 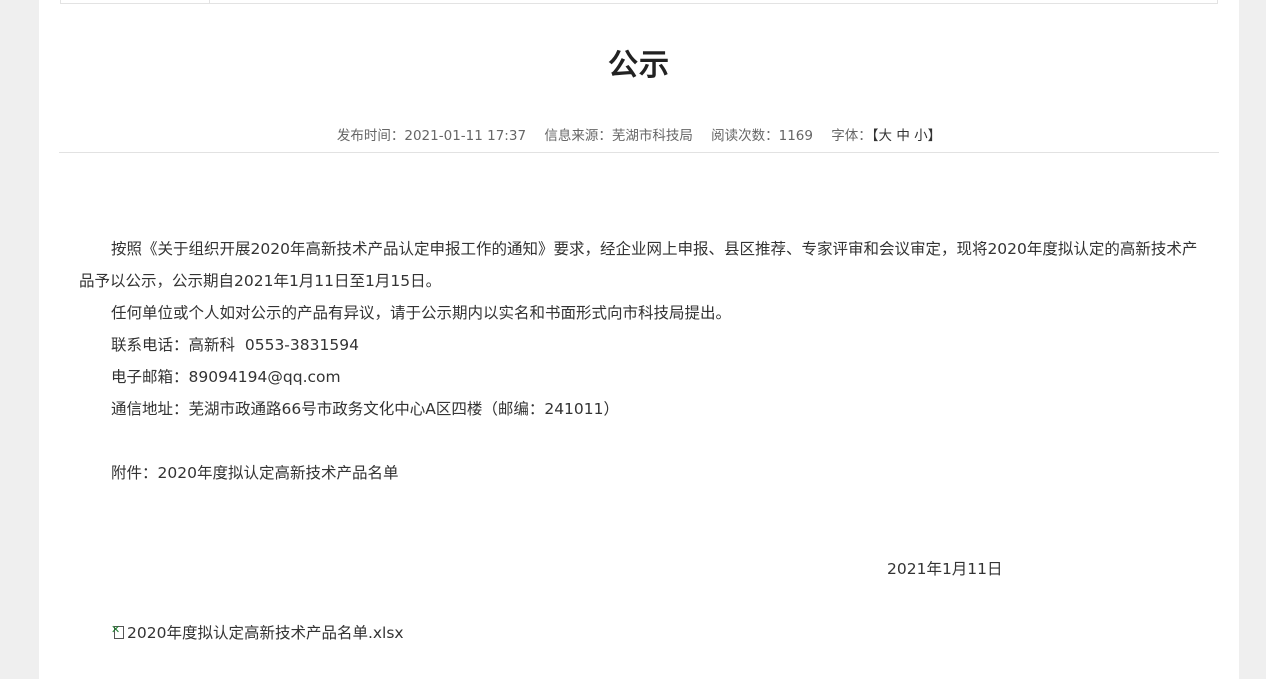 I want to click on excel-file-icon: ✕, so click(x=118, y=632).